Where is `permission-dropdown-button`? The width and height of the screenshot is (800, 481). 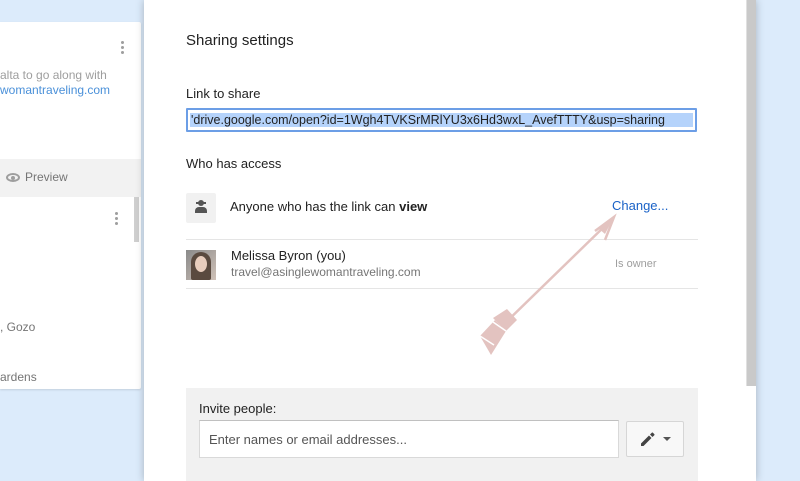 permission-dropdown-button is located at coordinates (655, 439).